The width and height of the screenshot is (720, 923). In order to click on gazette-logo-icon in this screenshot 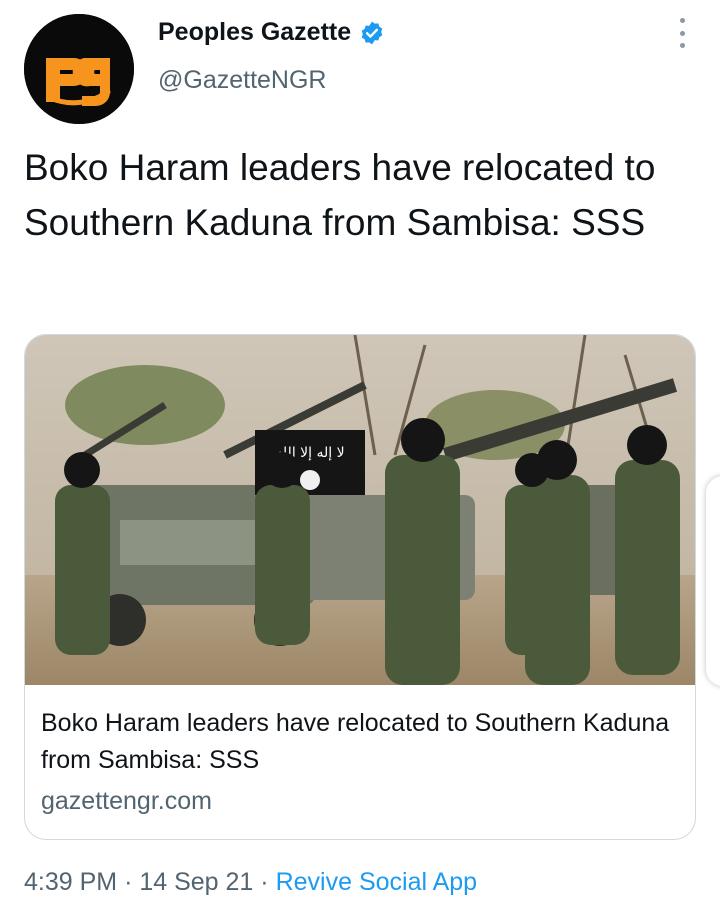, I will do `click(79, 69)`.